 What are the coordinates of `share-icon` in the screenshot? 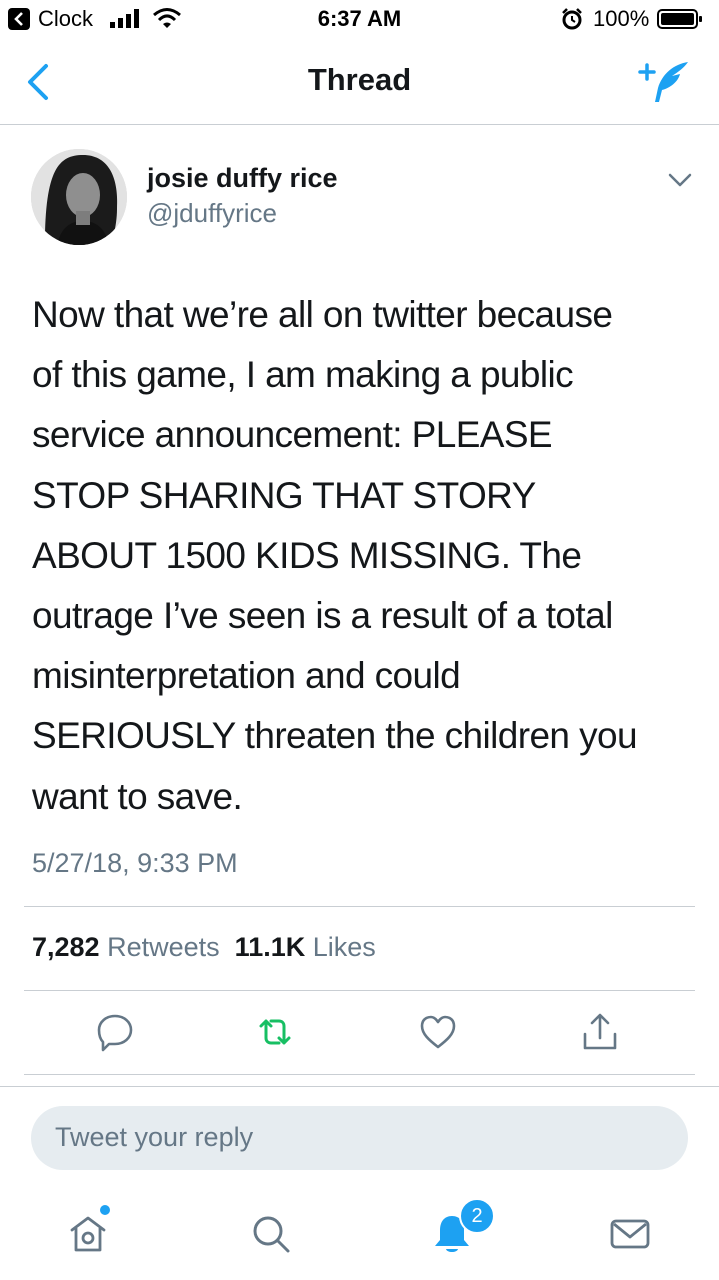 It's located at (600, 1032).